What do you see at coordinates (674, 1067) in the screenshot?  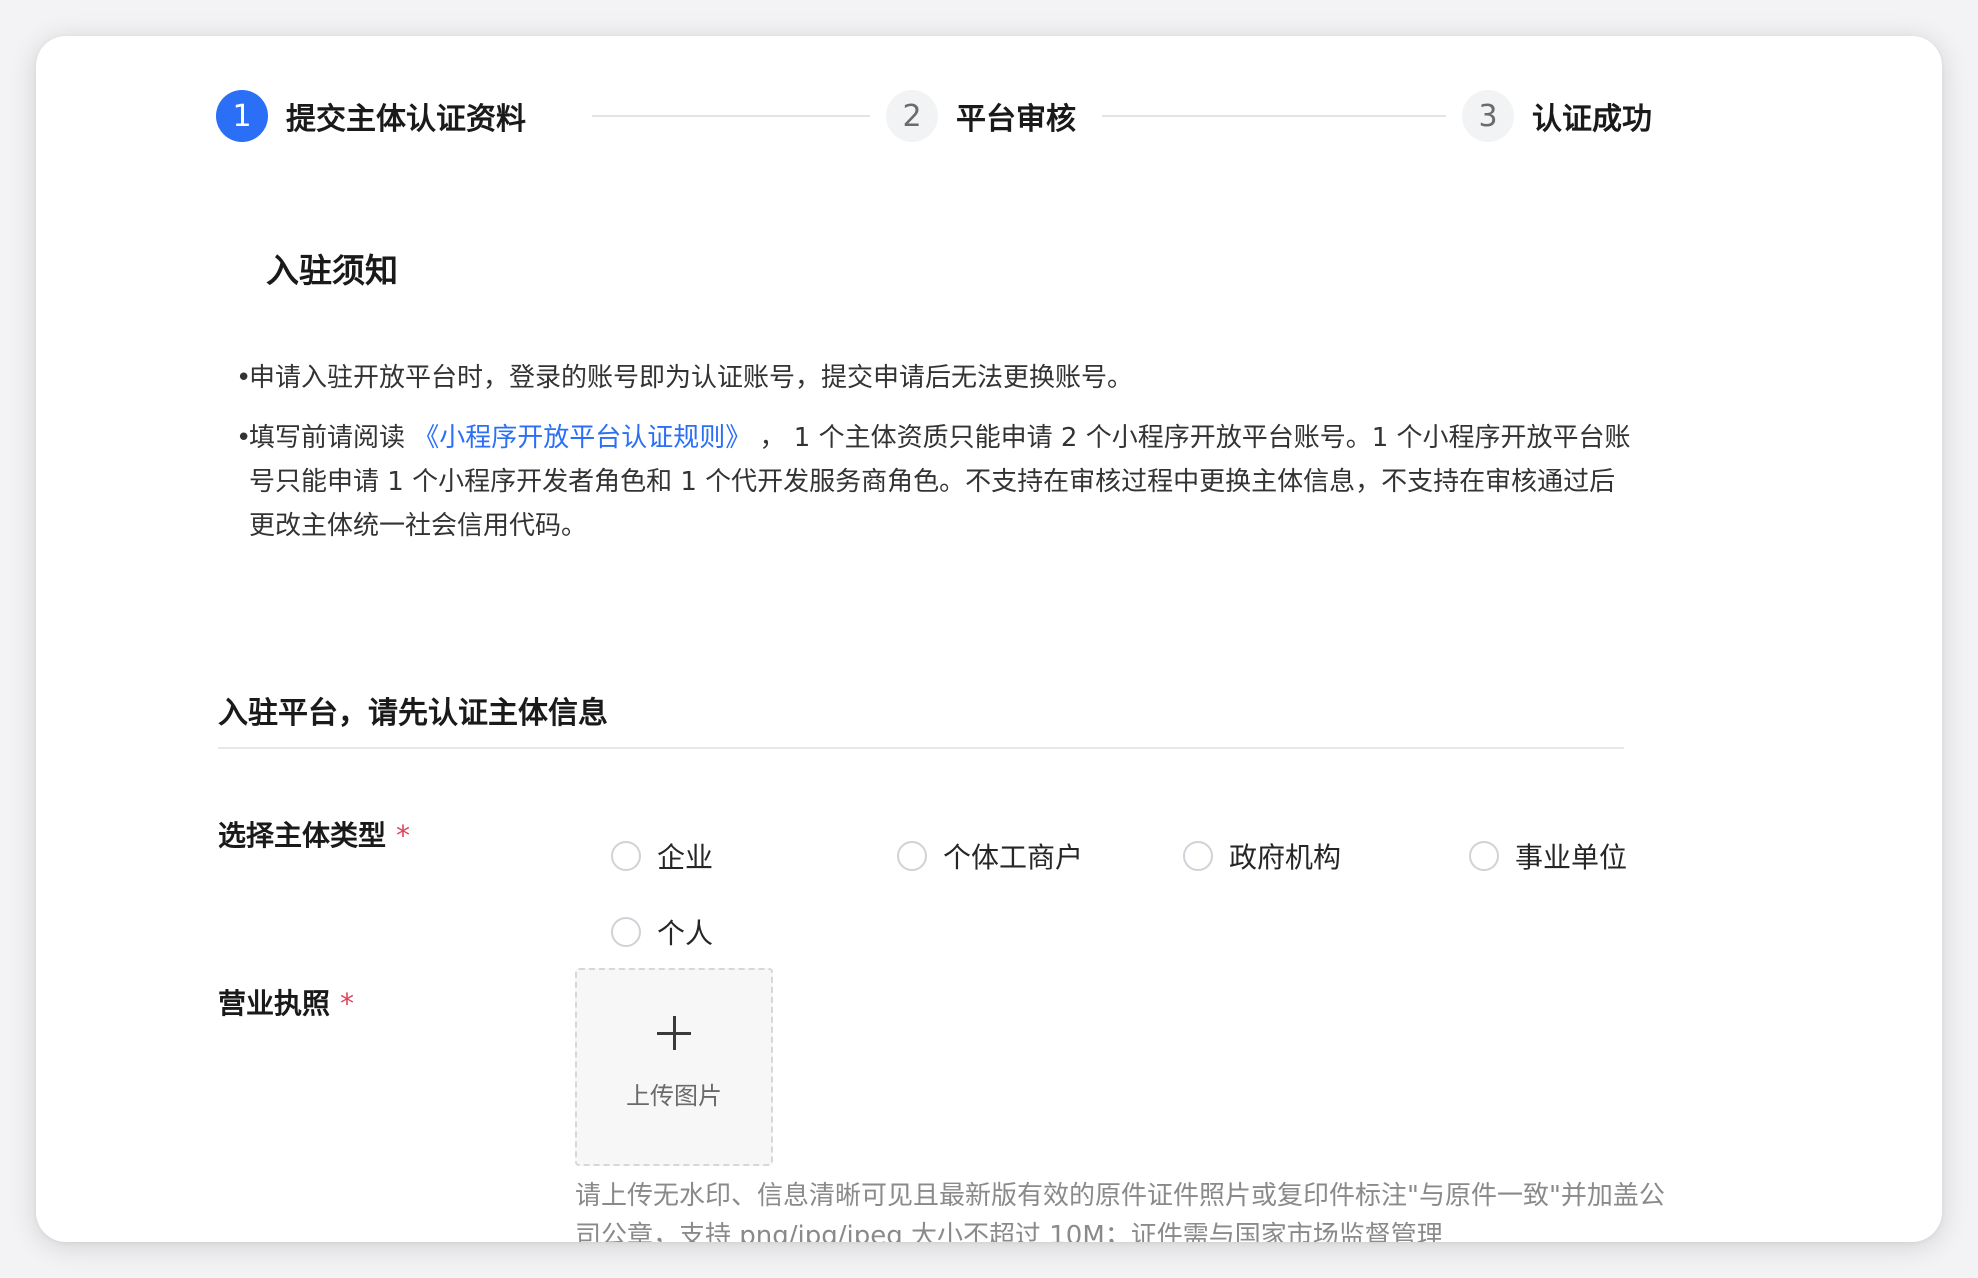 I see `upload-image-button: 上传图片` at bounding box center [674, 1067].